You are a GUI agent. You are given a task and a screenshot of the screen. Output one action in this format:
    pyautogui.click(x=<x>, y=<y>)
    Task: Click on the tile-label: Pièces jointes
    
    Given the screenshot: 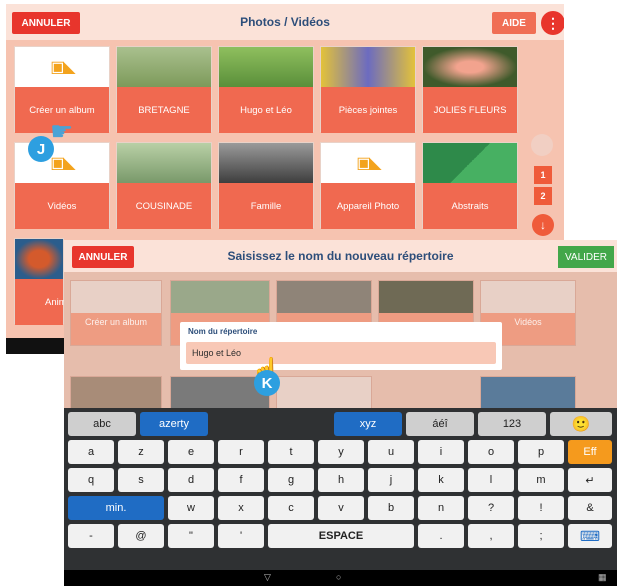 What is the action you would take?
    pyautogui.click(x=368, y=110)
    